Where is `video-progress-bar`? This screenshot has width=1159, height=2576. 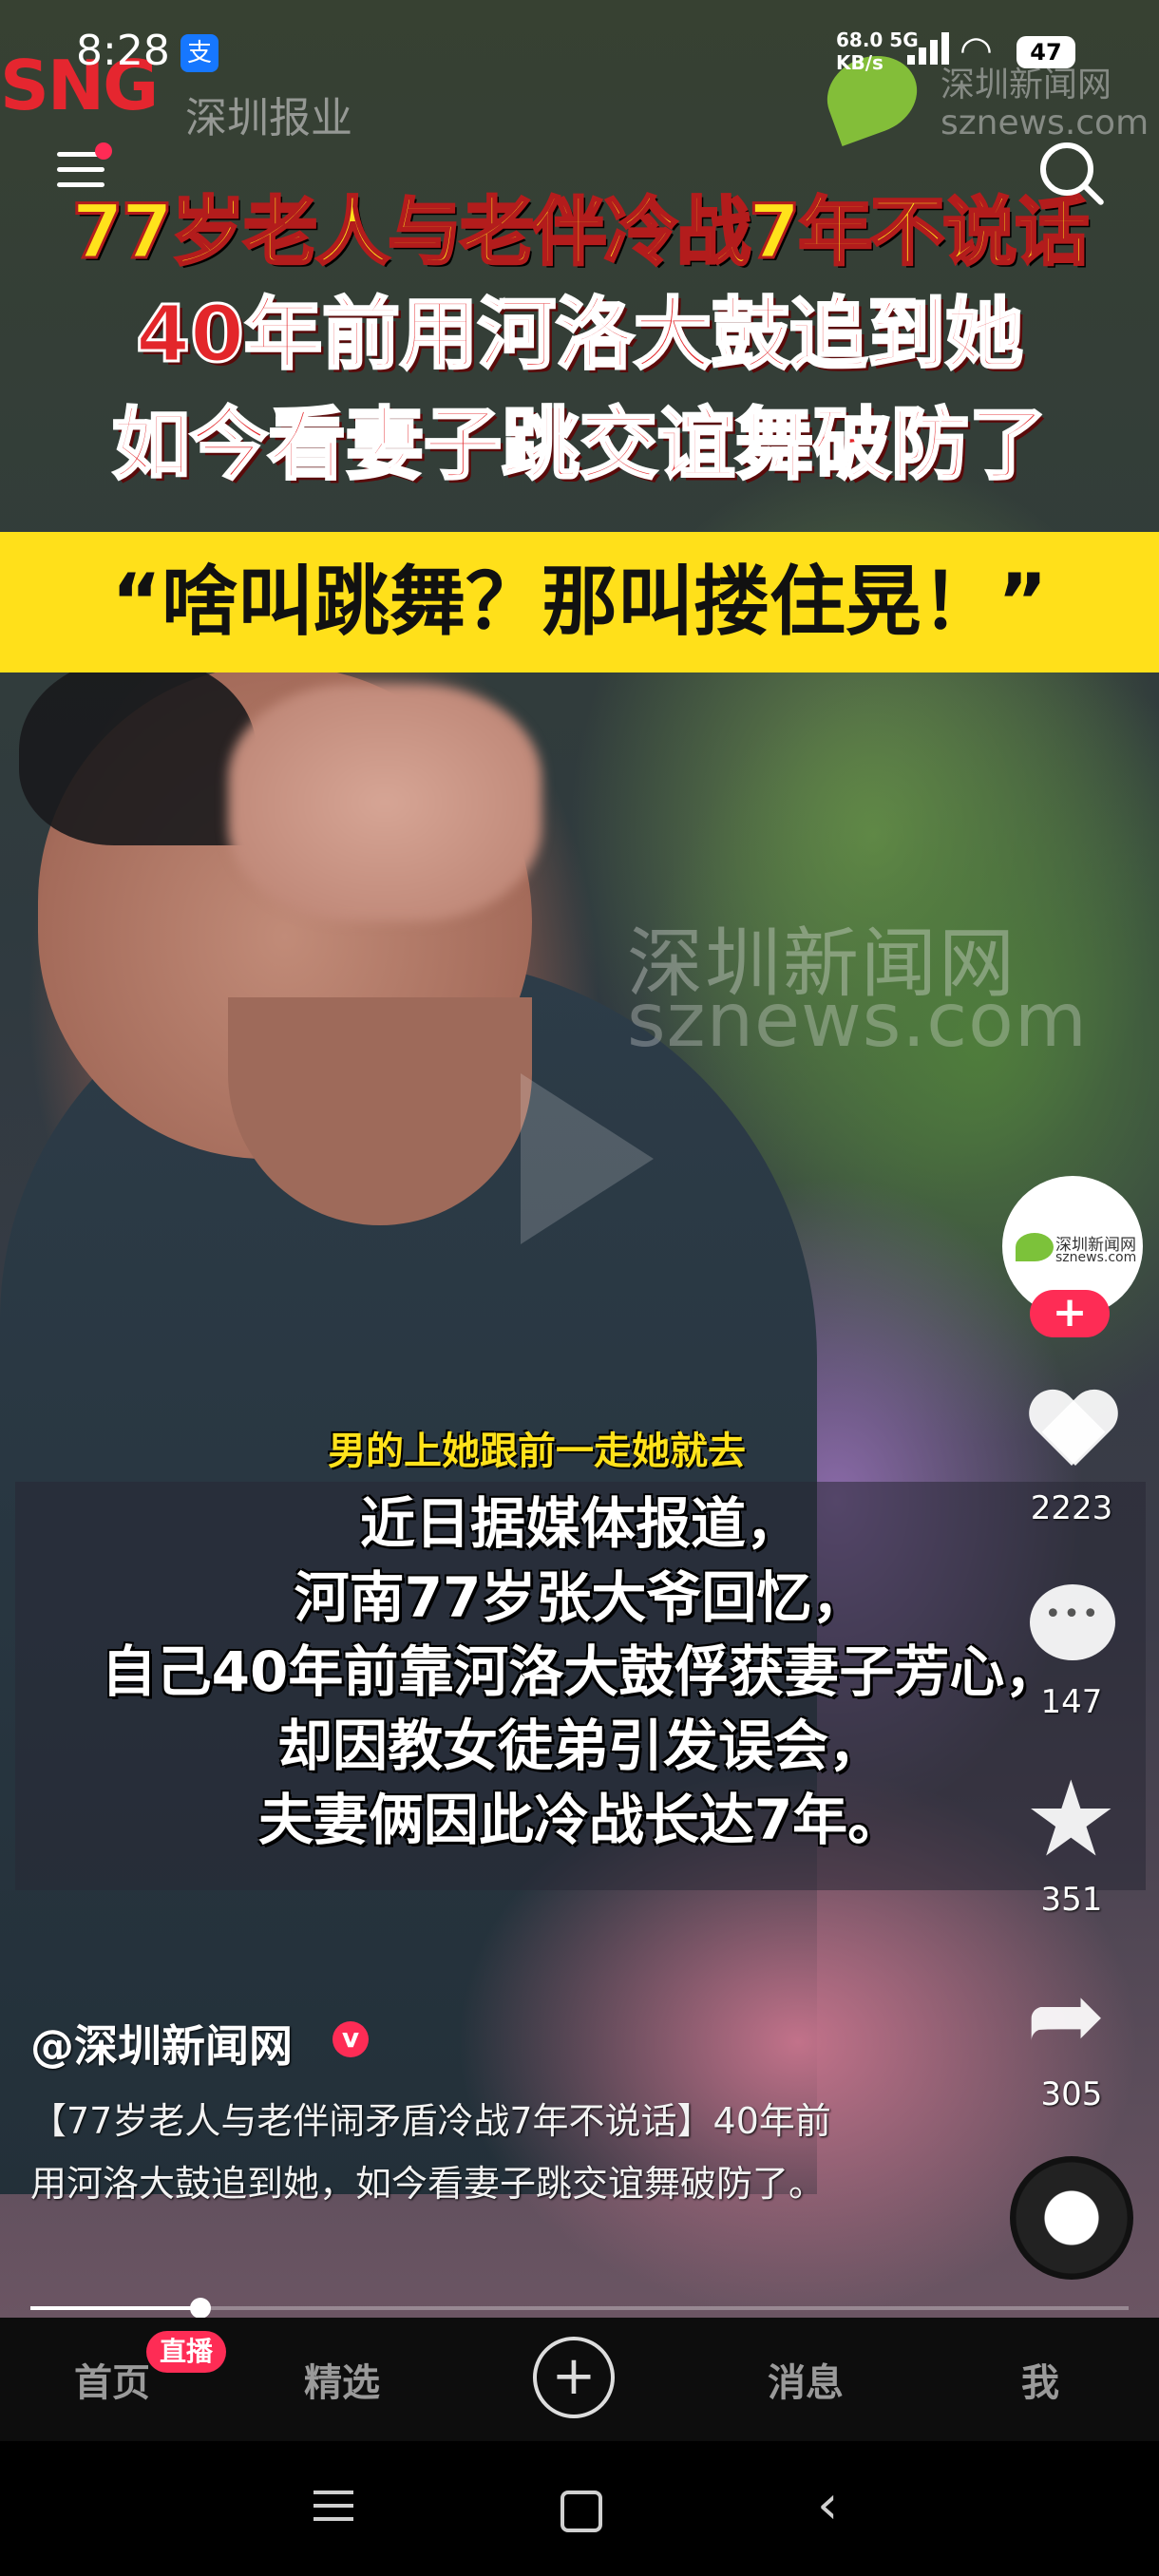
video-progress-bar is located at coordinates (579, 2308).